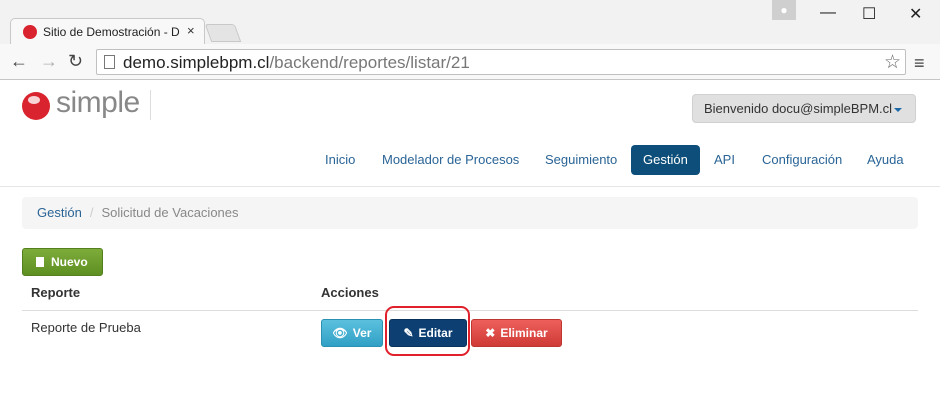 This screenshot has height=408, width=940. I want to click on view-button-label: Ver, so click(362, 333).